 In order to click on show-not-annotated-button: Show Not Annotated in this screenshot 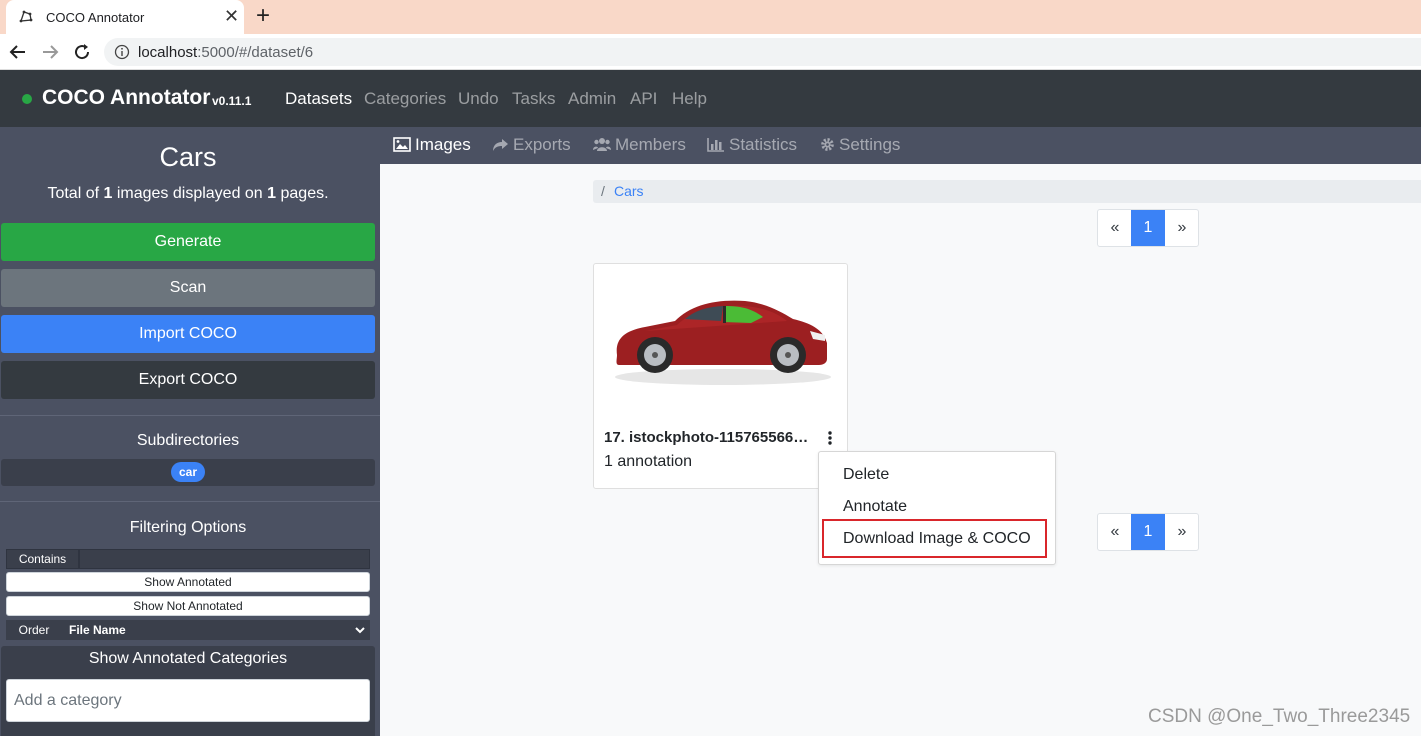, I will do `click(188, 606)`.